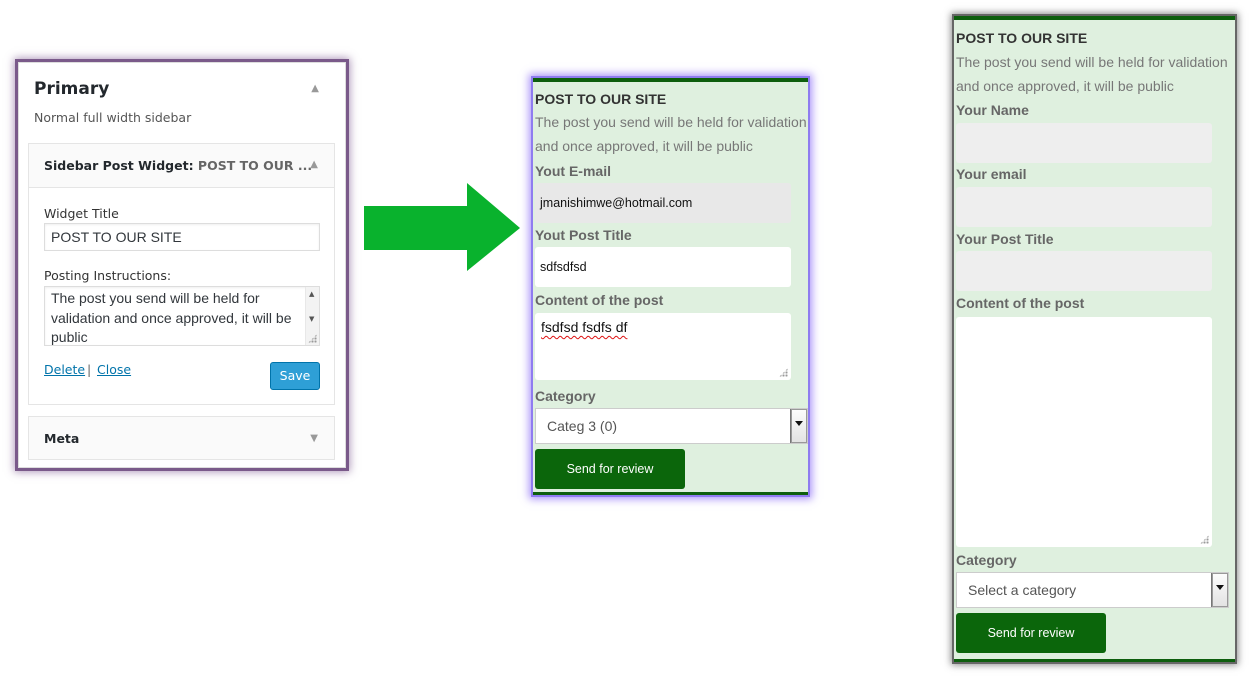 The height and width of the screenshot is (682, 1253). Describe the element at coordinates (1084, 207) in the screenshot. I see `email-field` at that location.